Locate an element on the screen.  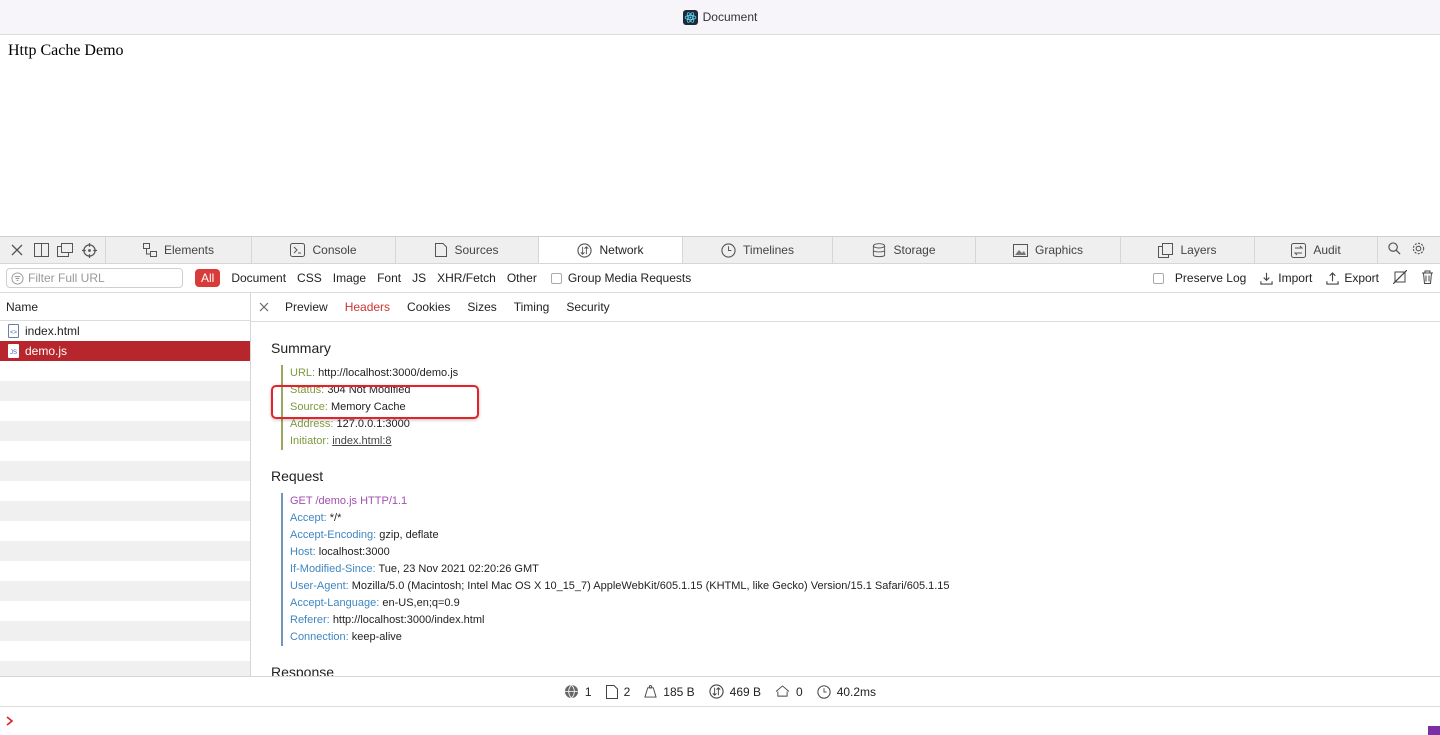
tab-layers: Layers is located at coordinates (1188, 250).